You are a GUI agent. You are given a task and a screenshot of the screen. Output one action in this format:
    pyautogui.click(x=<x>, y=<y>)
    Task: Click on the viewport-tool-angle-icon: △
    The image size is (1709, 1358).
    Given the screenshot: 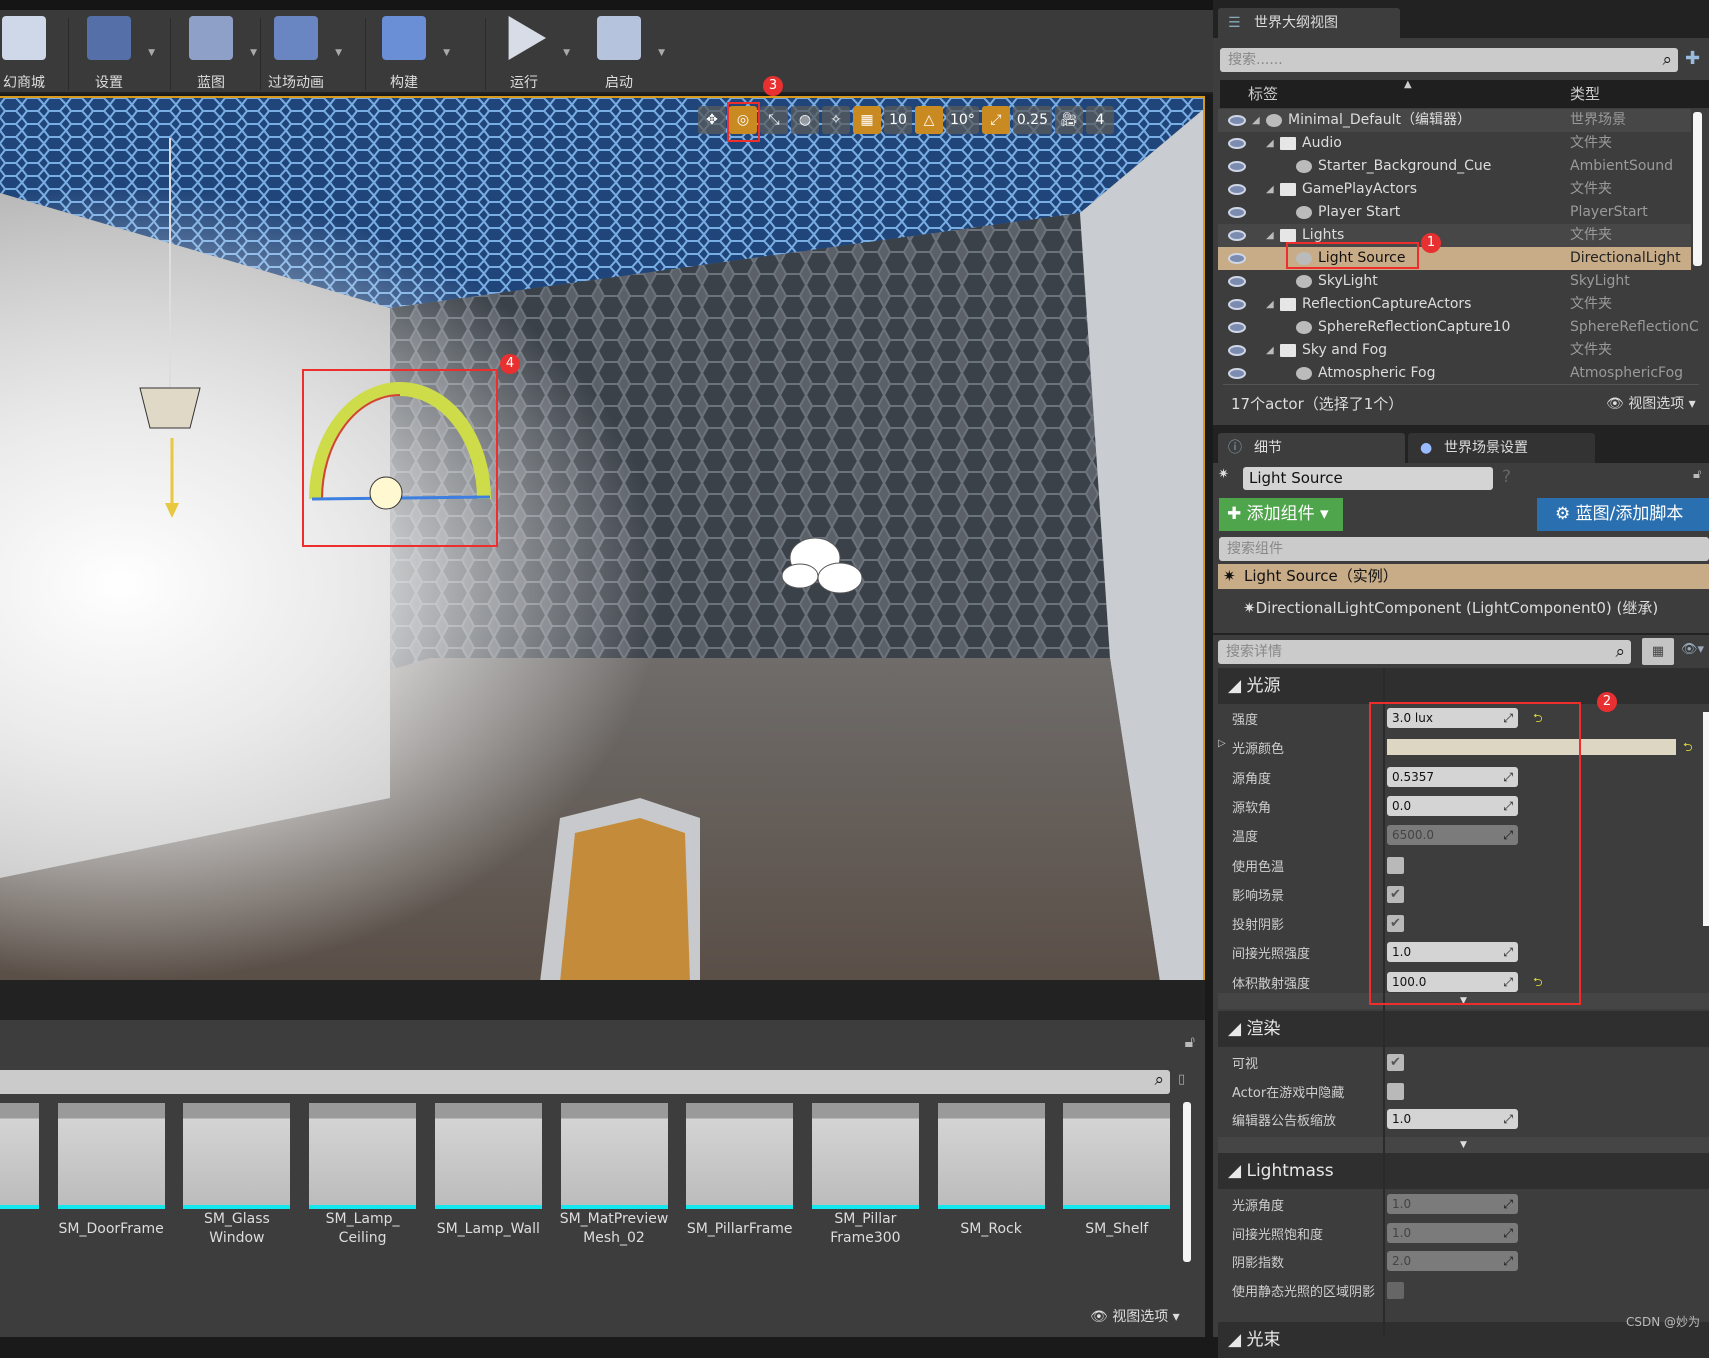 What is the action you would take?
    pyautogui.click(x=929, y=120)
    